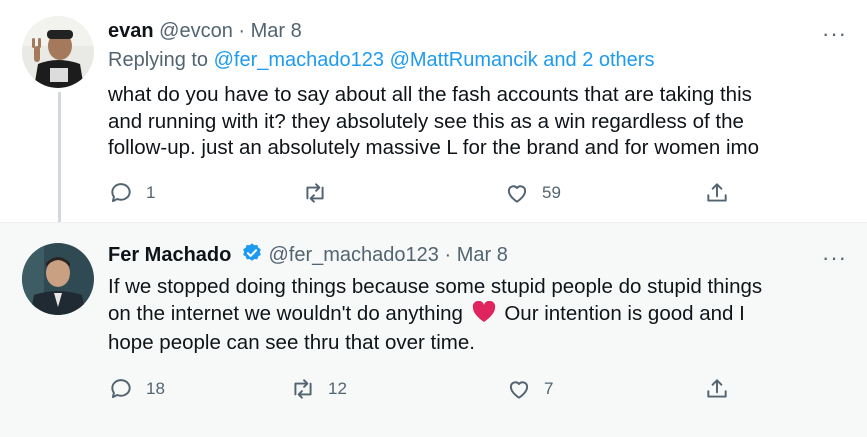 The image size is (867, 437). Describe the element at coordinates (252, 256) in the screenshot. I see `verified-badge-icon` at that location.